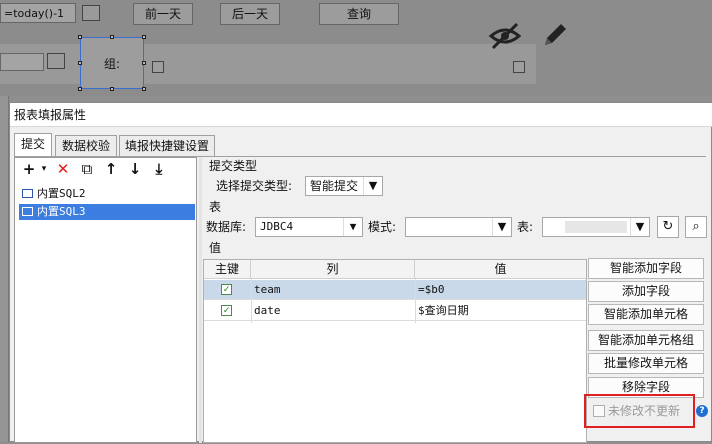  What do you see at coordinates (267, 289) in the screenshot?
I see `row-column: team` at bounding box center [267, 289].